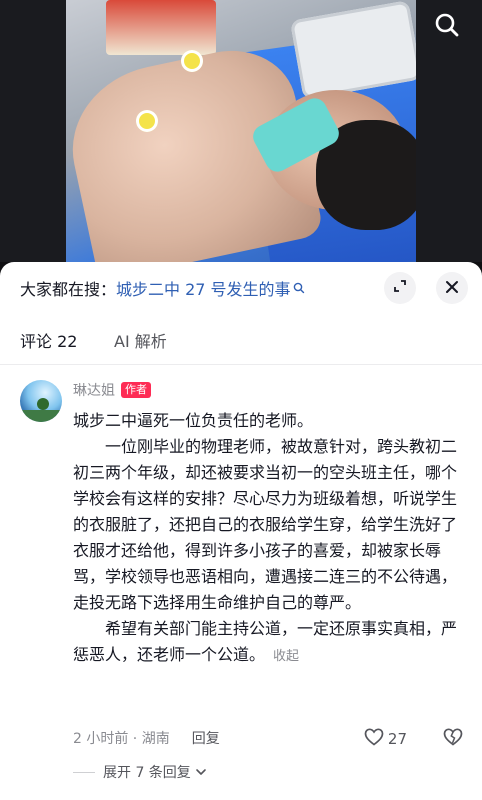 This screenshot has width=482, height=800. Describe the element at coordinates (140, 340) in the screenshot. I see `tab-ai-analysis: AI 解析` at that location.